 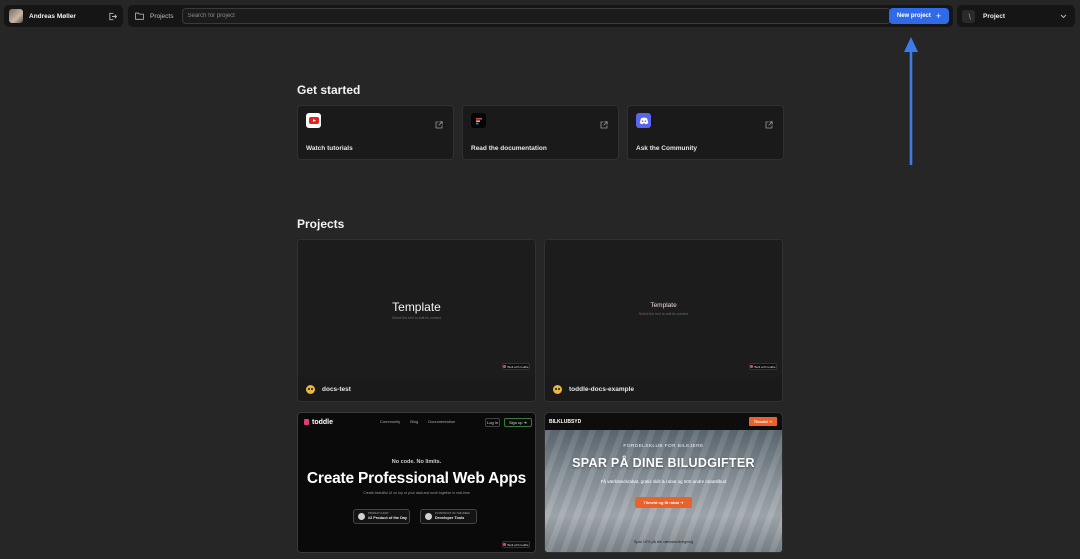 What do you see at coordinates (112, 16) in the screenshot?
I see `logout-icon` at bounding box center [112, 16].